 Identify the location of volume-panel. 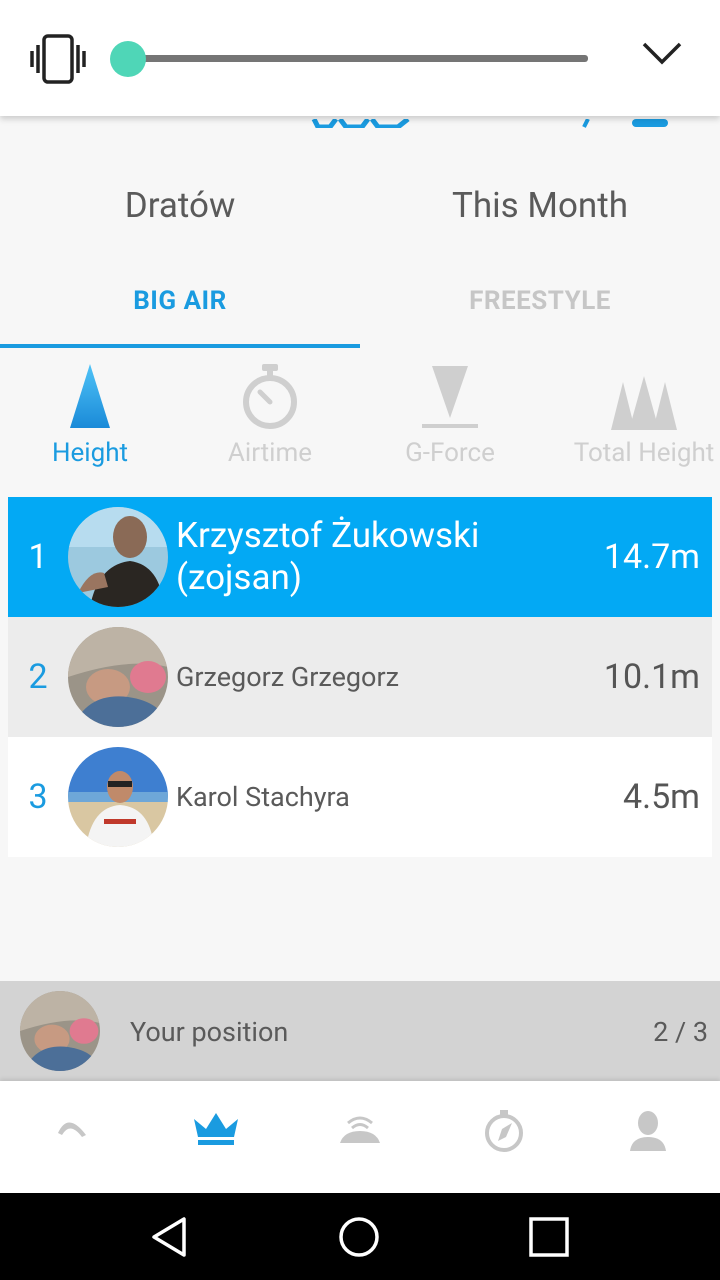
(360, 58).